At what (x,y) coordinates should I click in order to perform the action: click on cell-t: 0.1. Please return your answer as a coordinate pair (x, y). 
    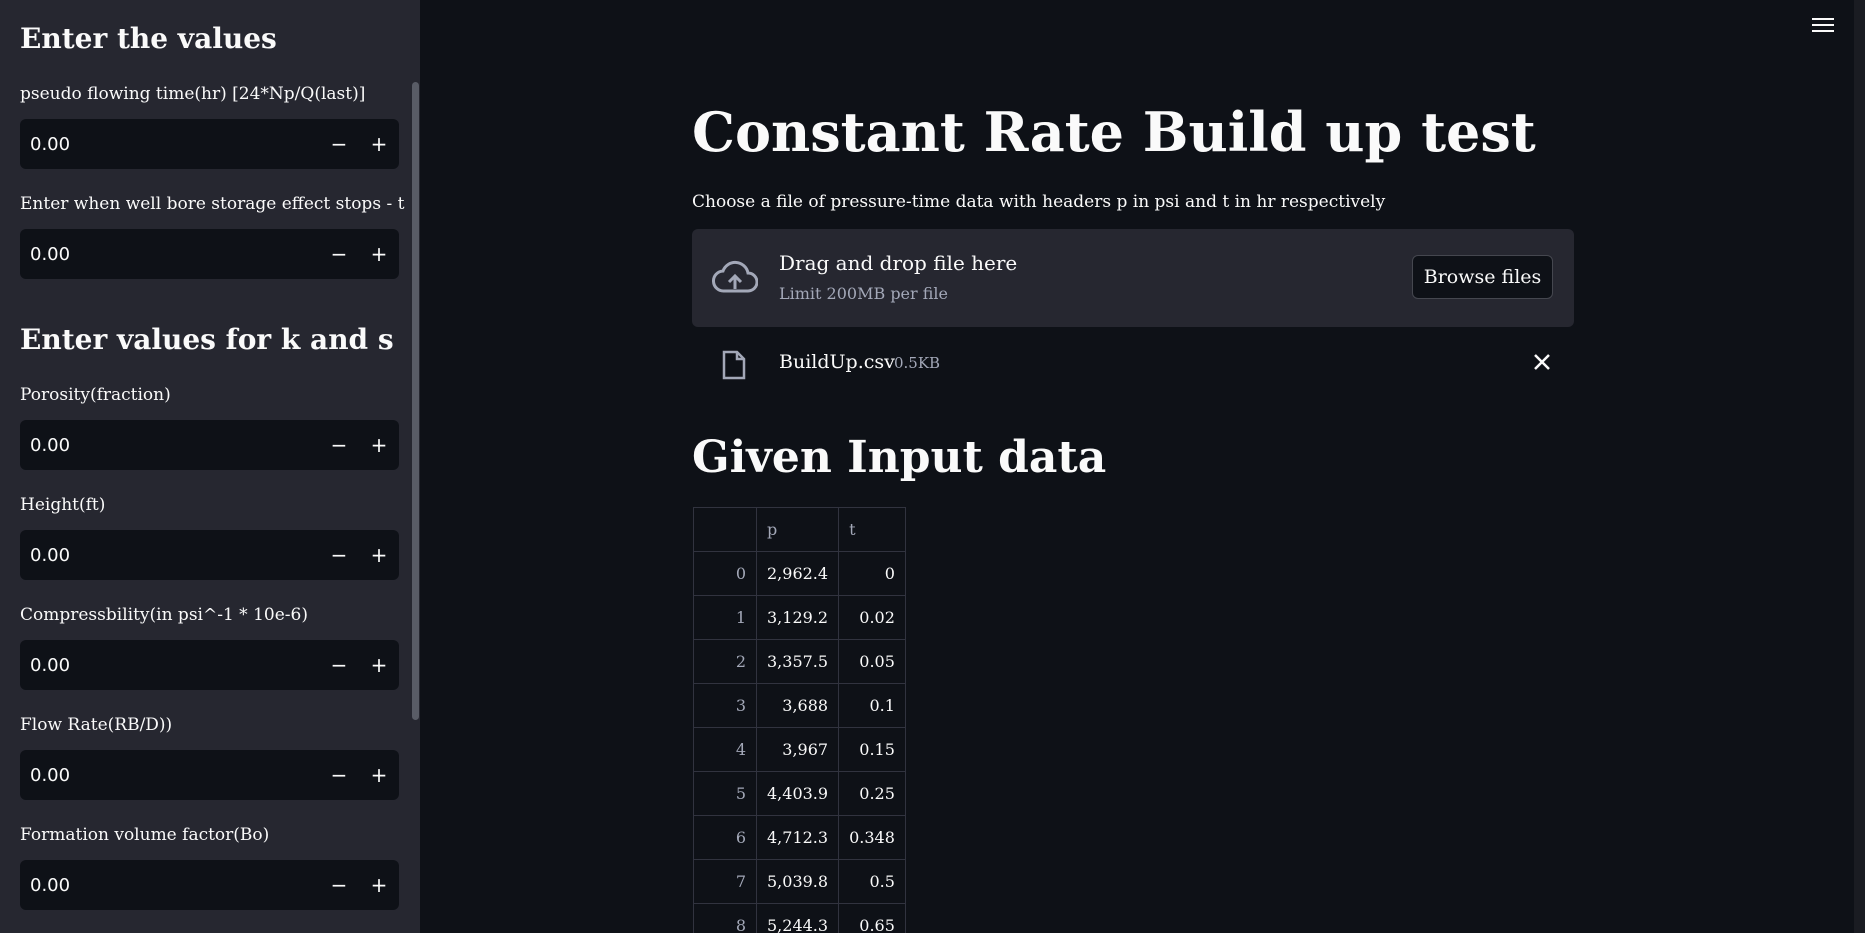
    Looking at the image, I should click on (872, 705).